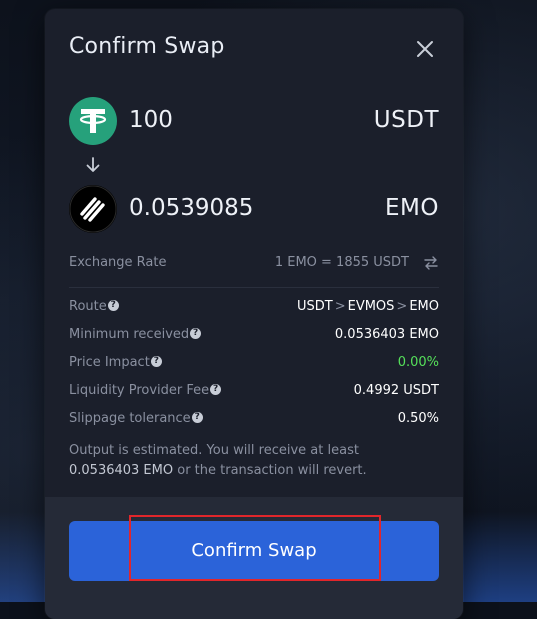 This screenshot has height=619, width=537. I want to click on estimate-note-amount: 0.0536403 EMO, so click(121, 470).